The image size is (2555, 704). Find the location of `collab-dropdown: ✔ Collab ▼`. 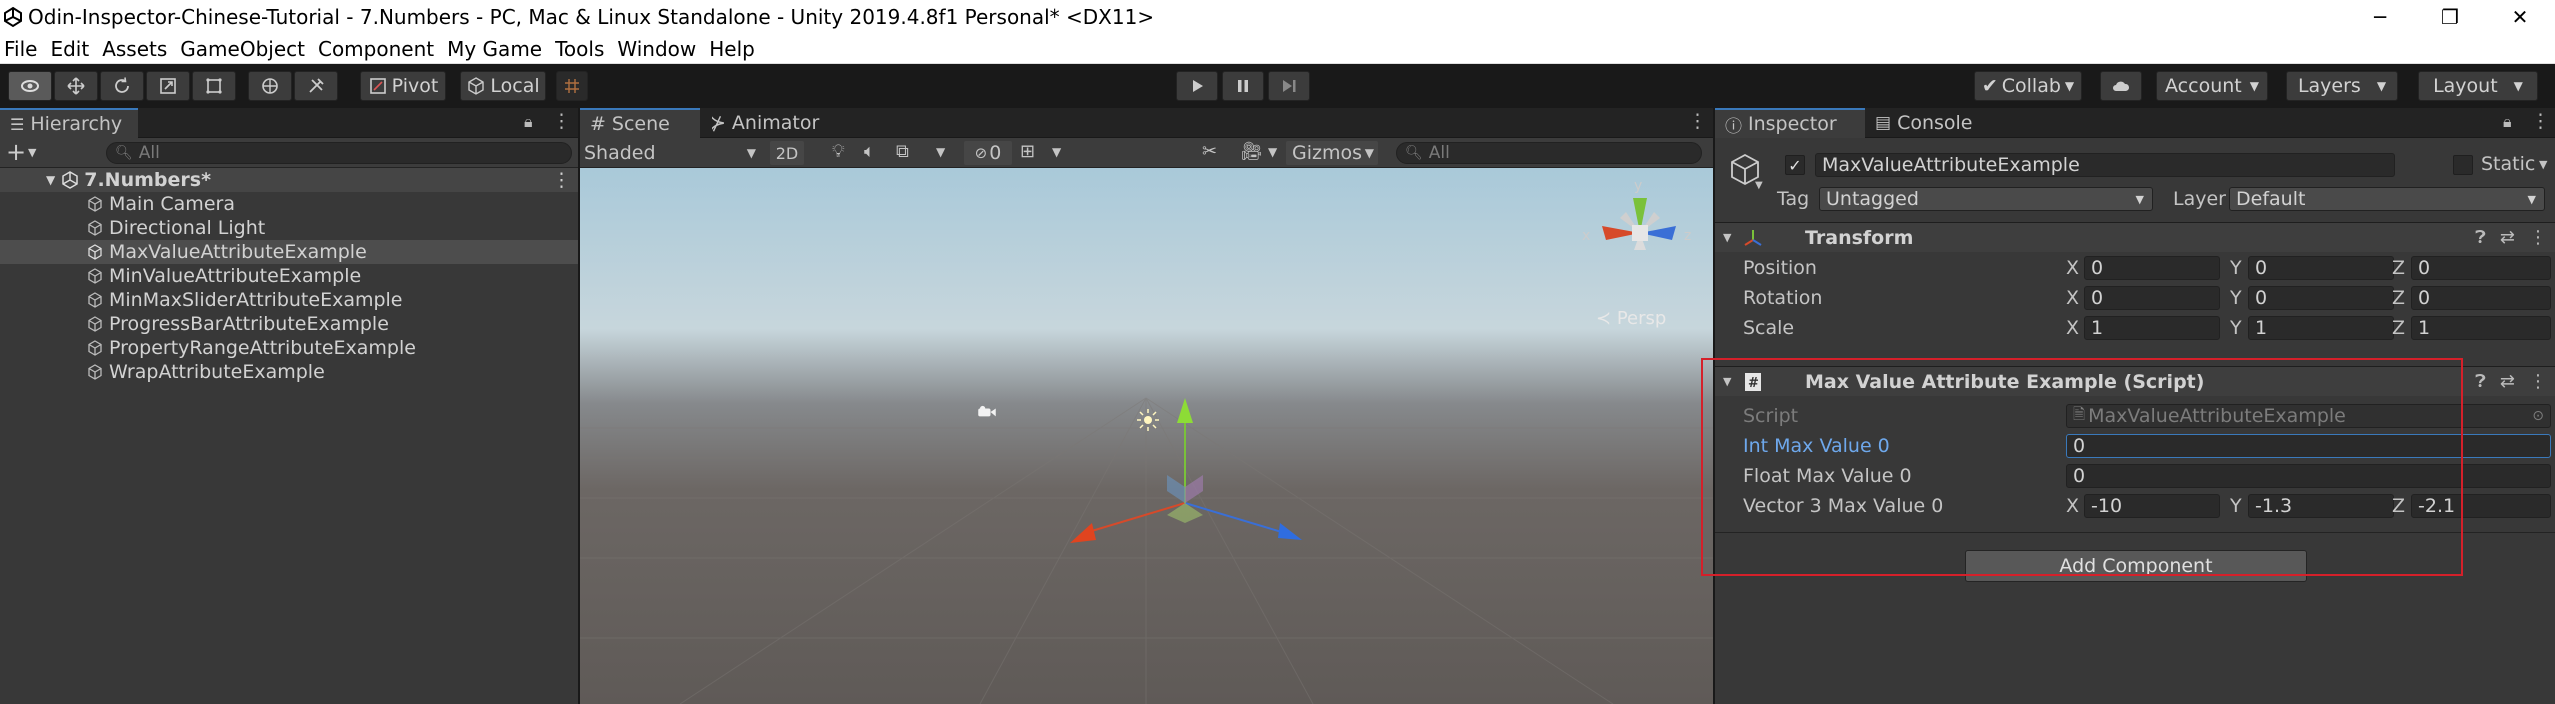

collab-dropdown: ✔ Collab ▼ is located at coordinates (2028, 86).